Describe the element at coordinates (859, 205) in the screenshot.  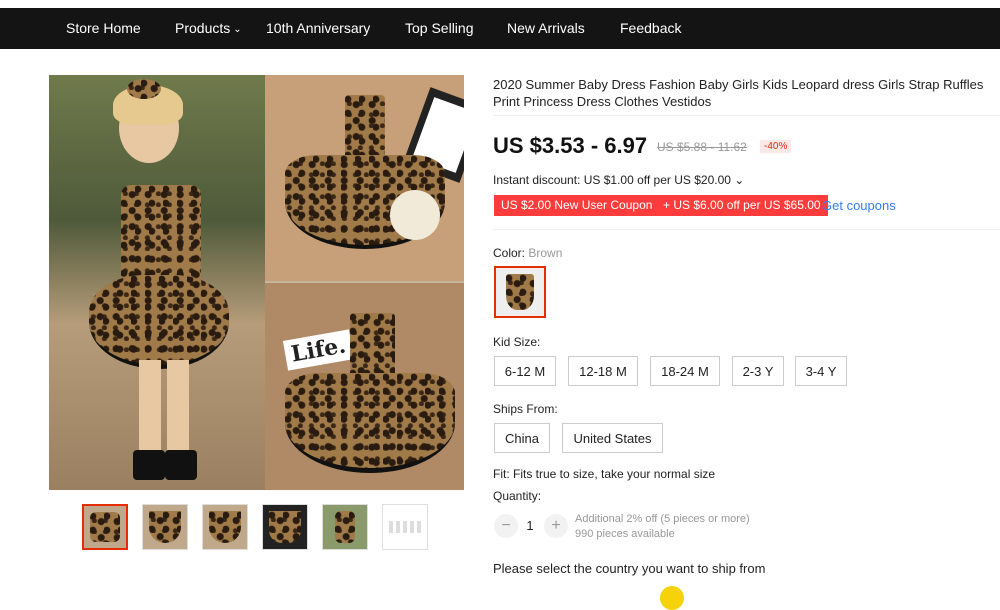
I see `get-coupons-link: Get coupons` at that location.